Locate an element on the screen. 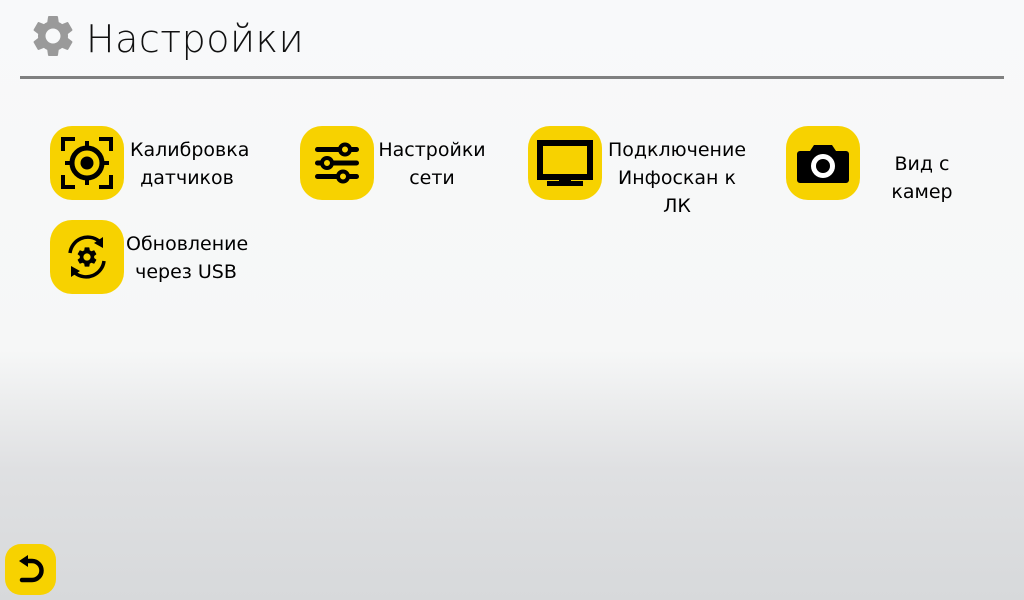 This screenshot has height=600, width=1024. tile-connect-infoscan: Подключение Инфоскан к ЛК is located at coordinates (643, 171).